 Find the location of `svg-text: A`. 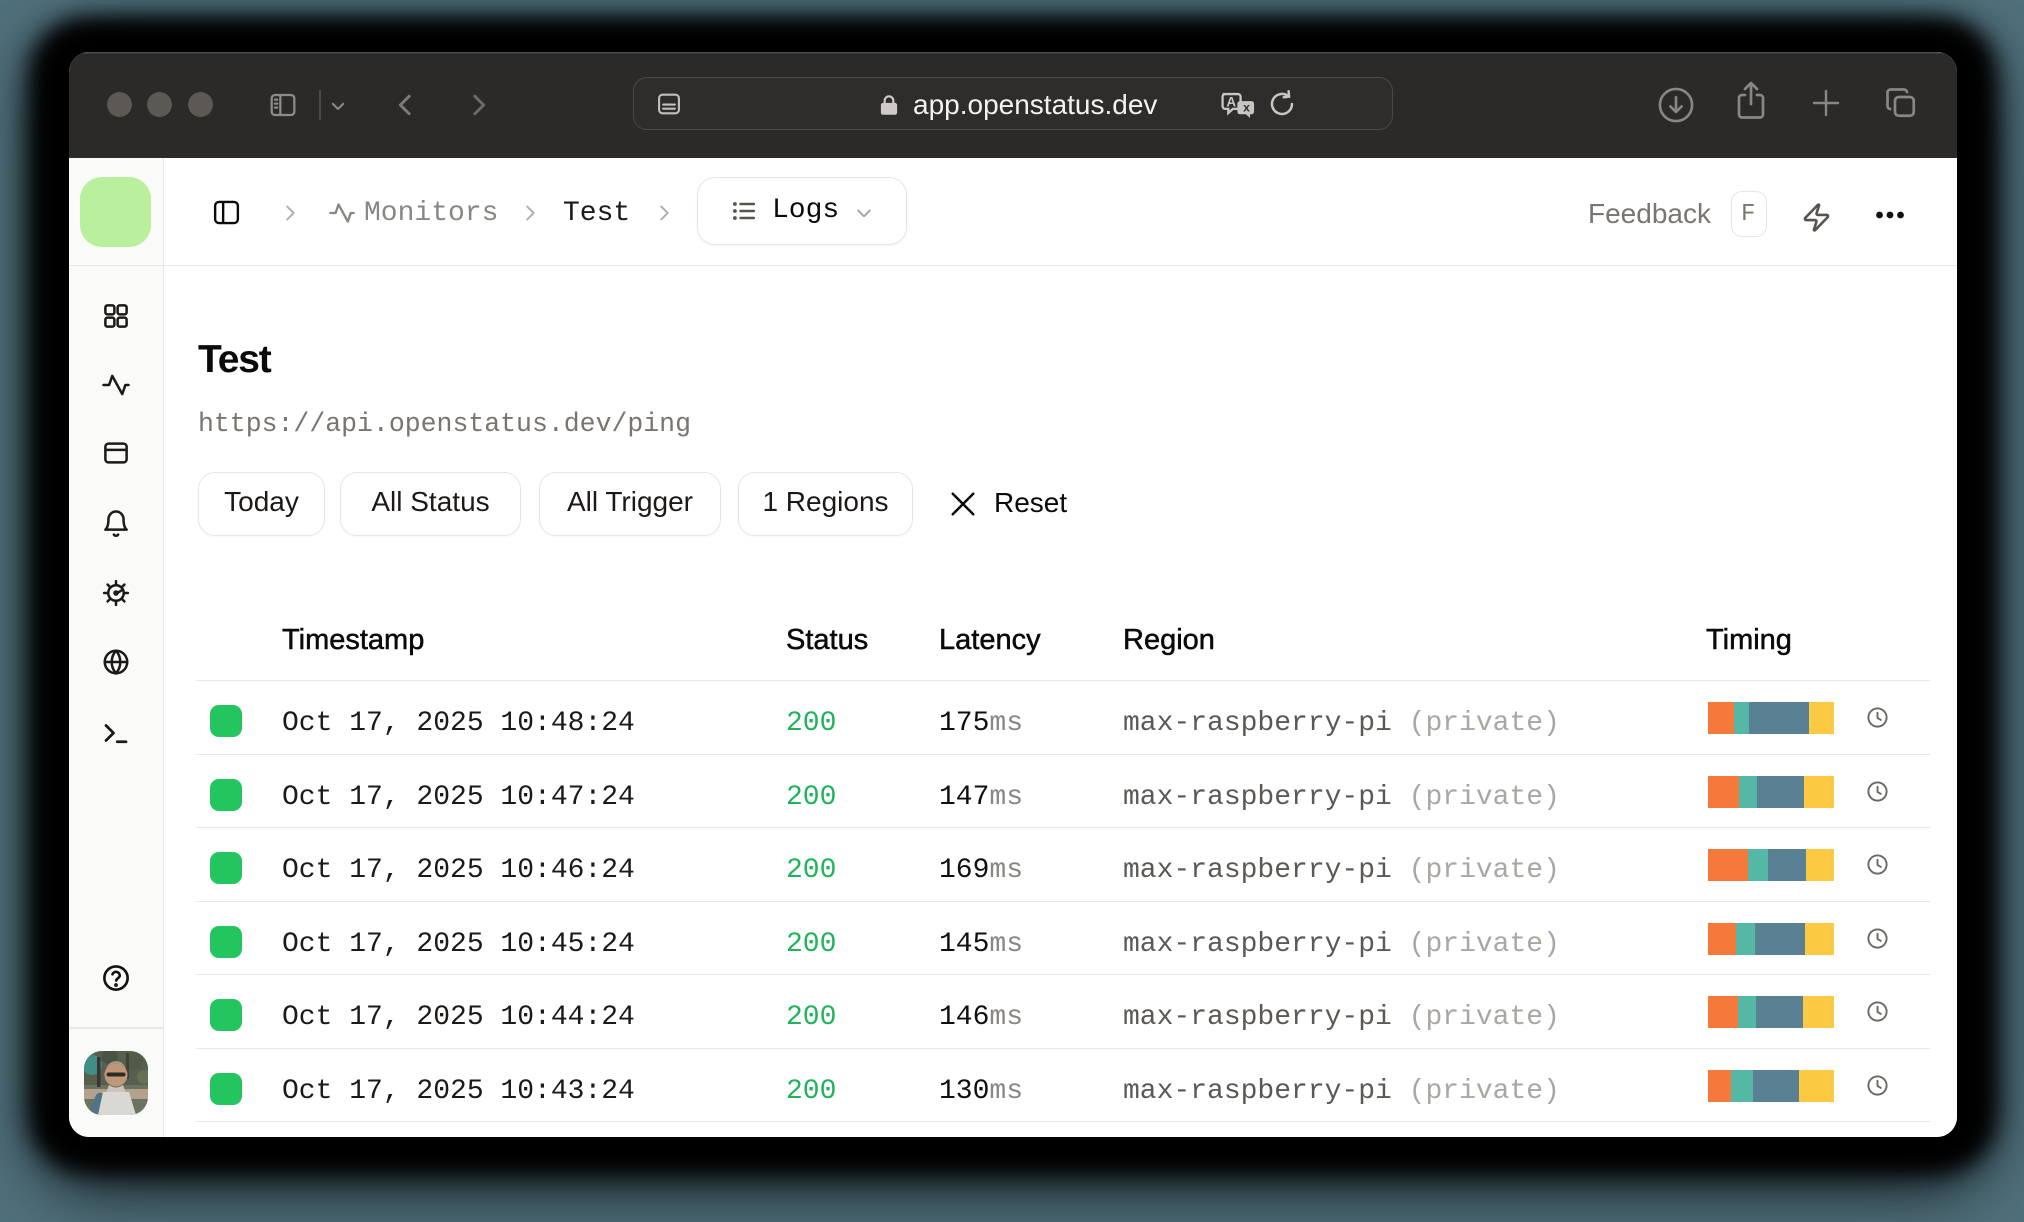

svg-text: A is located at coordinates (1231, 101).